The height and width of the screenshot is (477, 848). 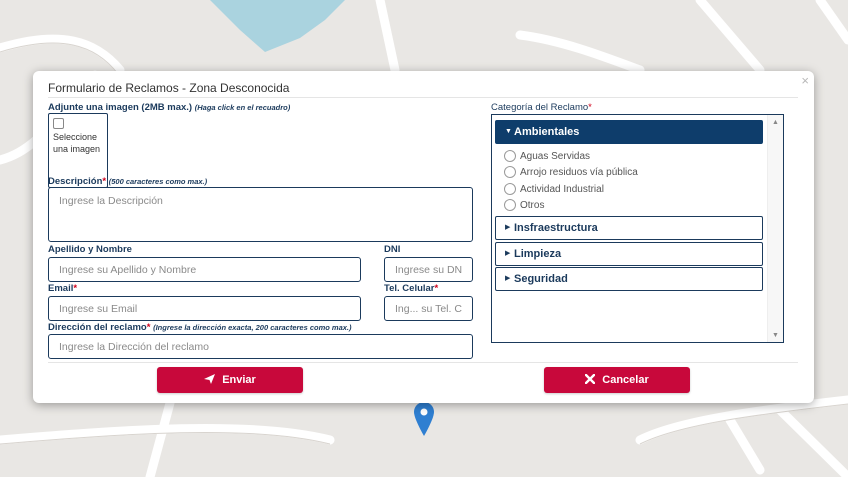 I want to click on scroll-up-icon: ▲, so click(x=775, y=122).